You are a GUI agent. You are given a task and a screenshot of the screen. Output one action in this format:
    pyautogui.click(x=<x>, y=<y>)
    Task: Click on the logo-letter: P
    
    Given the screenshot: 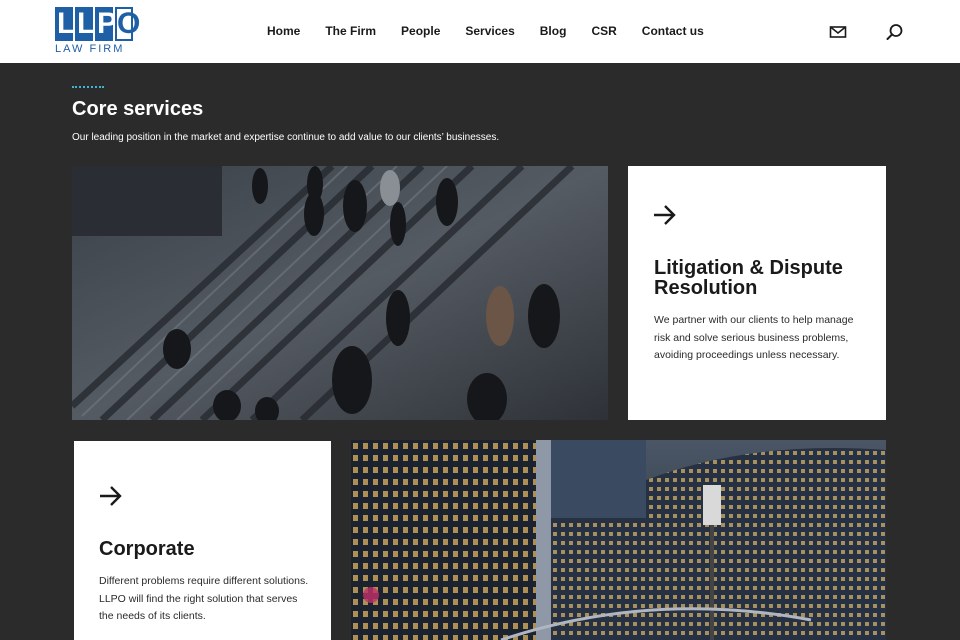 What is the action you would take?
    pyautogui.click(x=106, y=24)
    